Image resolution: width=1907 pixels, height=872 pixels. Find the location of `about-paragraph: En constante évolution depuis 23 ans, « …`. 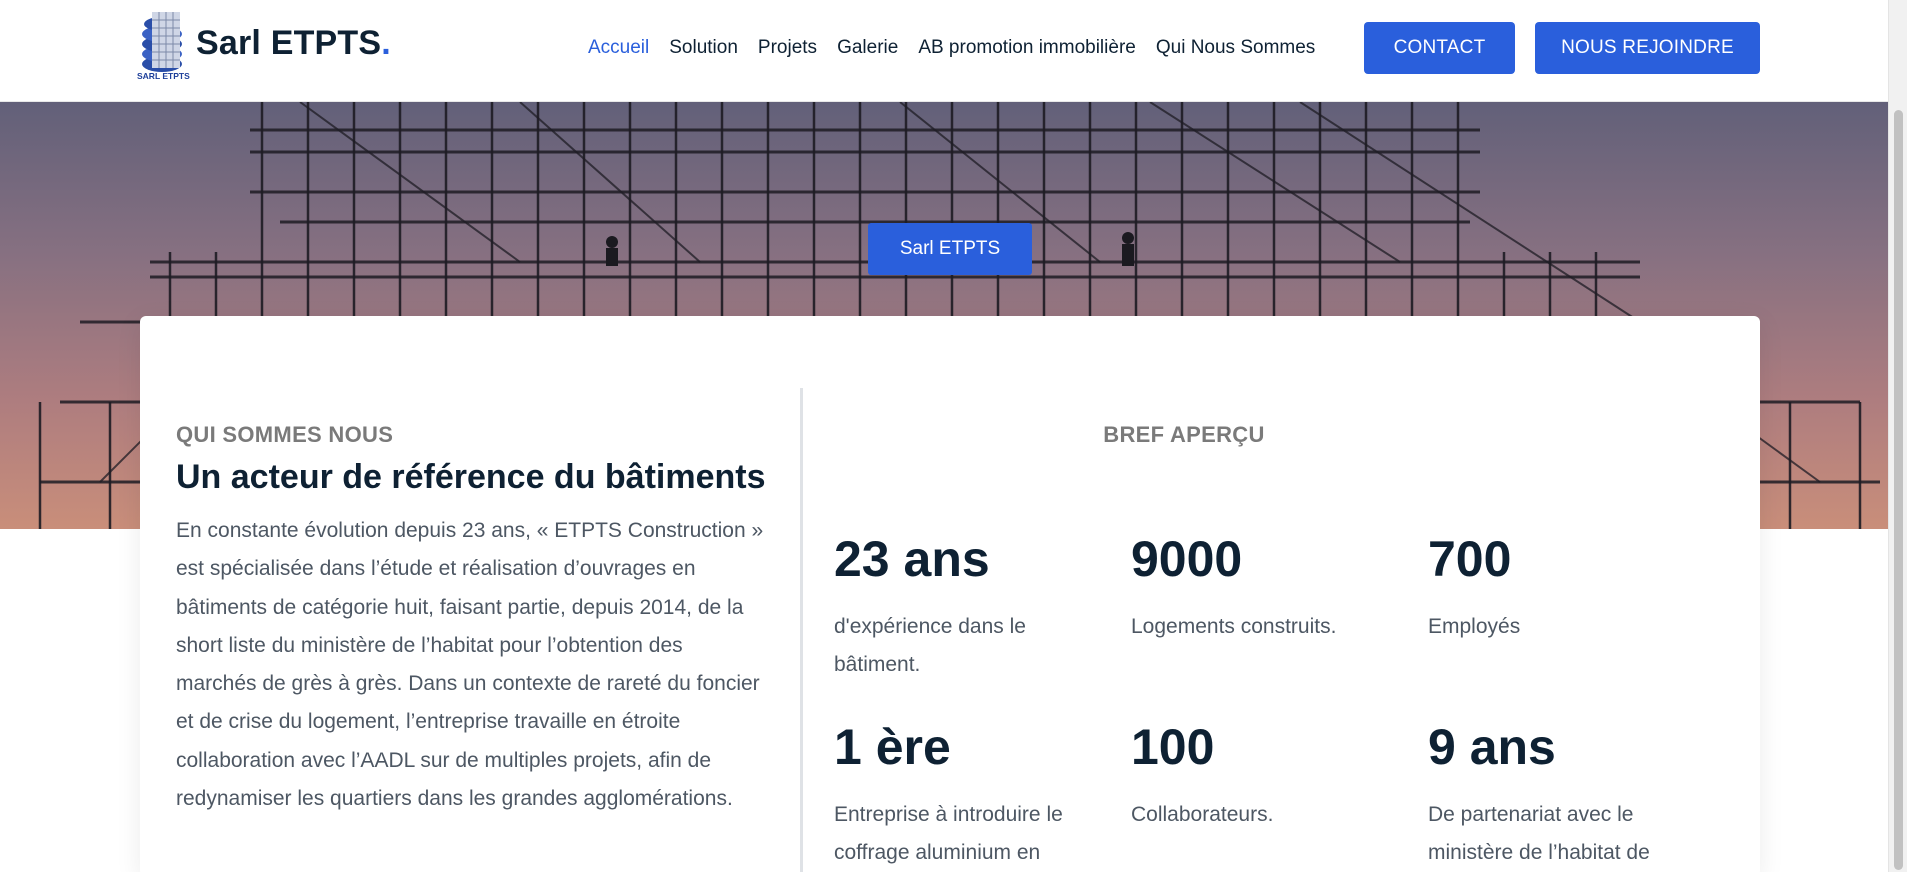

about-paragraph: En constante évolution depuis 23 ans, « … is located at coordinates (470, 665).